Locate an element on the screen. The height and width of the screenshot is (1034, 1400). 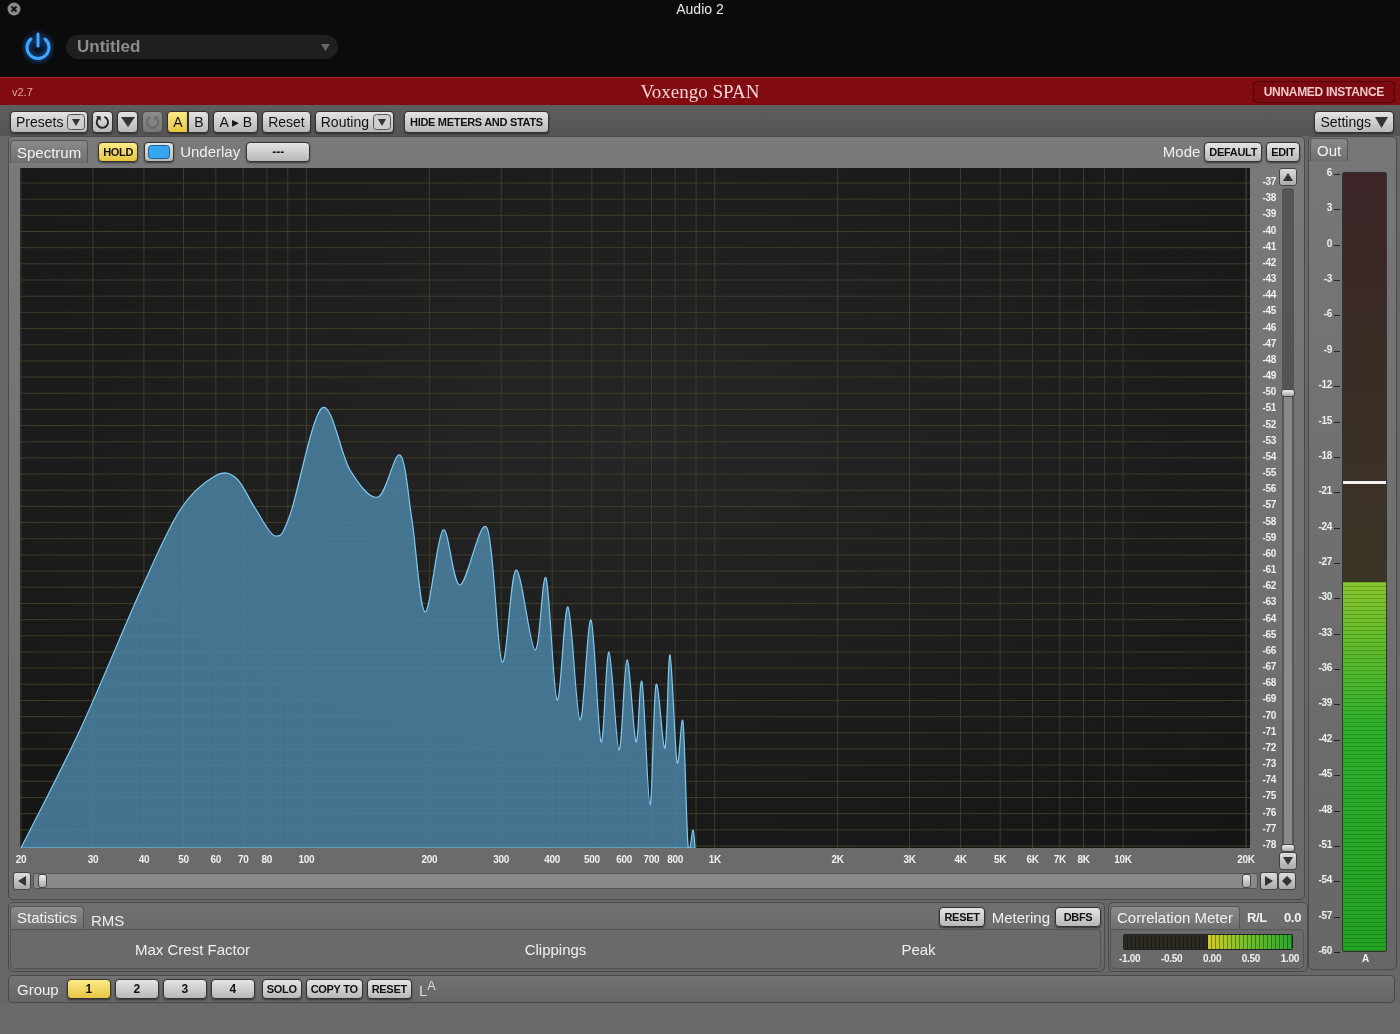
scale-label: 0.50 is located at coordinates (1251, 958).